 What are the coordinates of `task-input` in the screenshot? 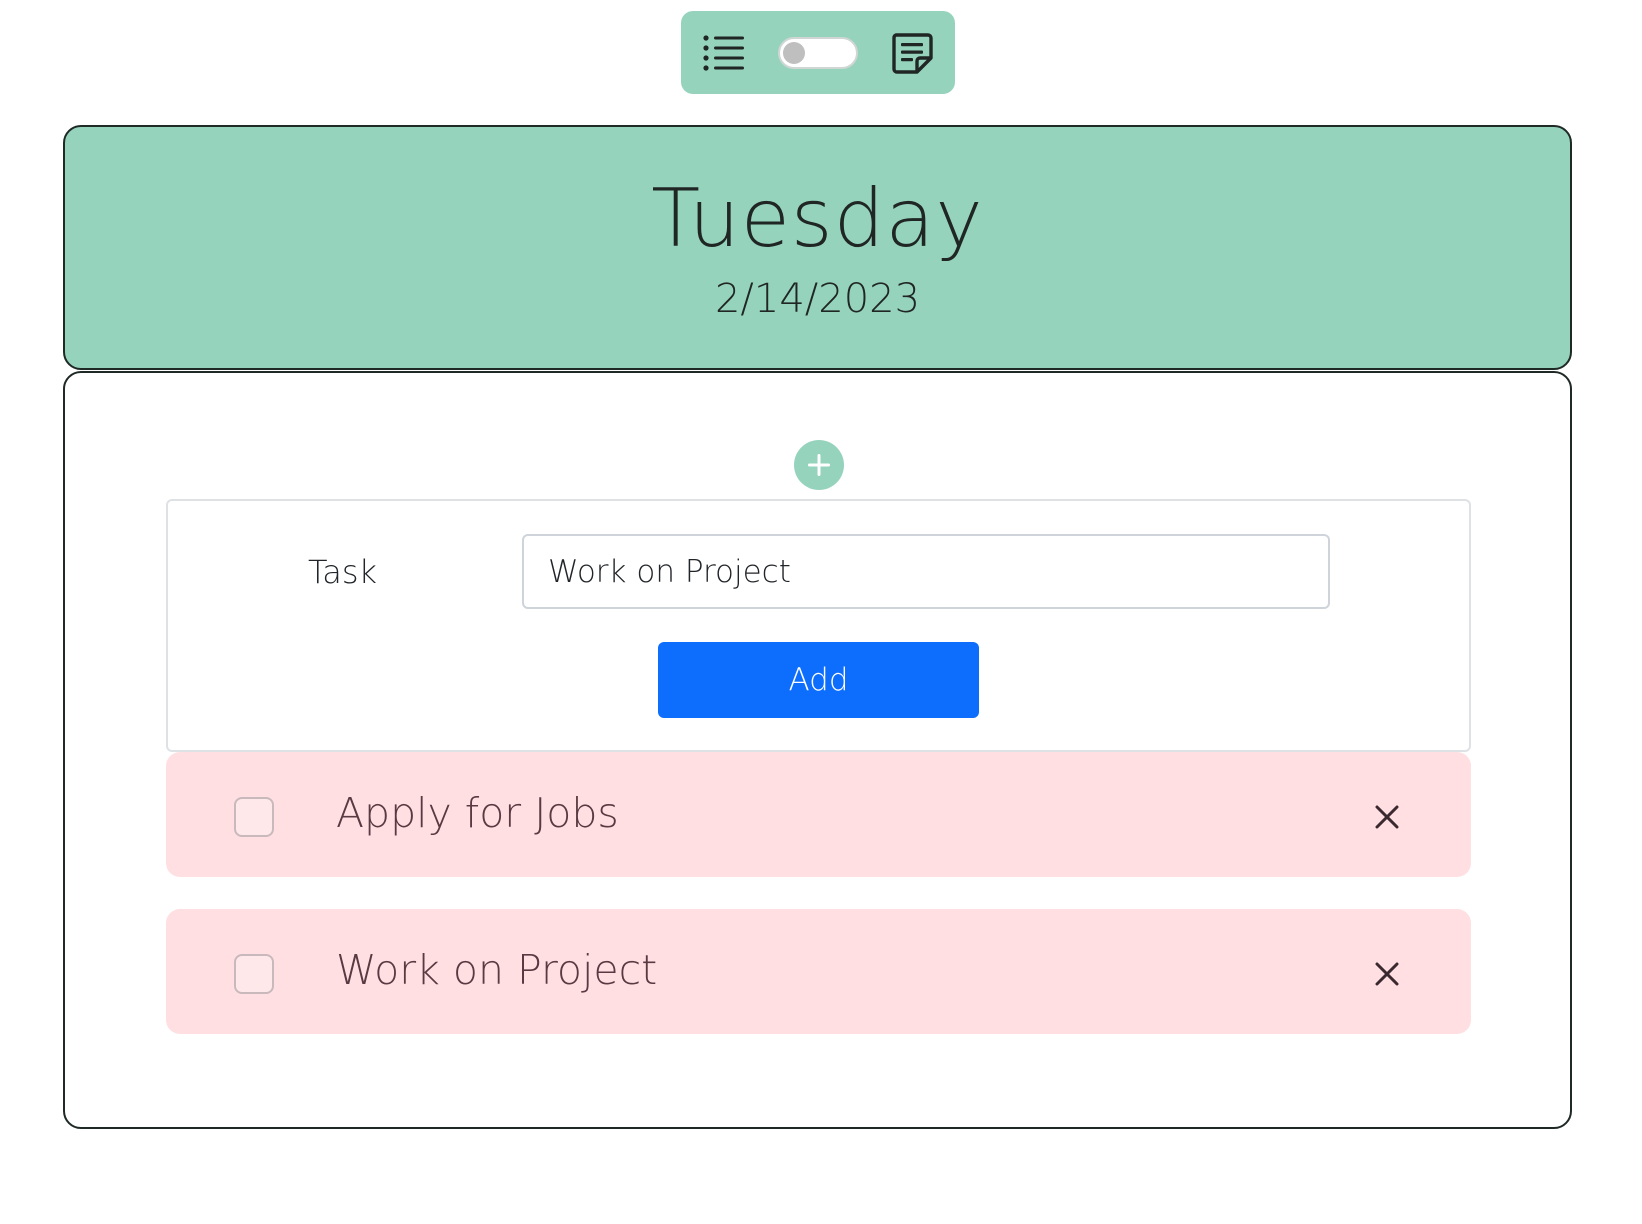 It's located at (926, 571).